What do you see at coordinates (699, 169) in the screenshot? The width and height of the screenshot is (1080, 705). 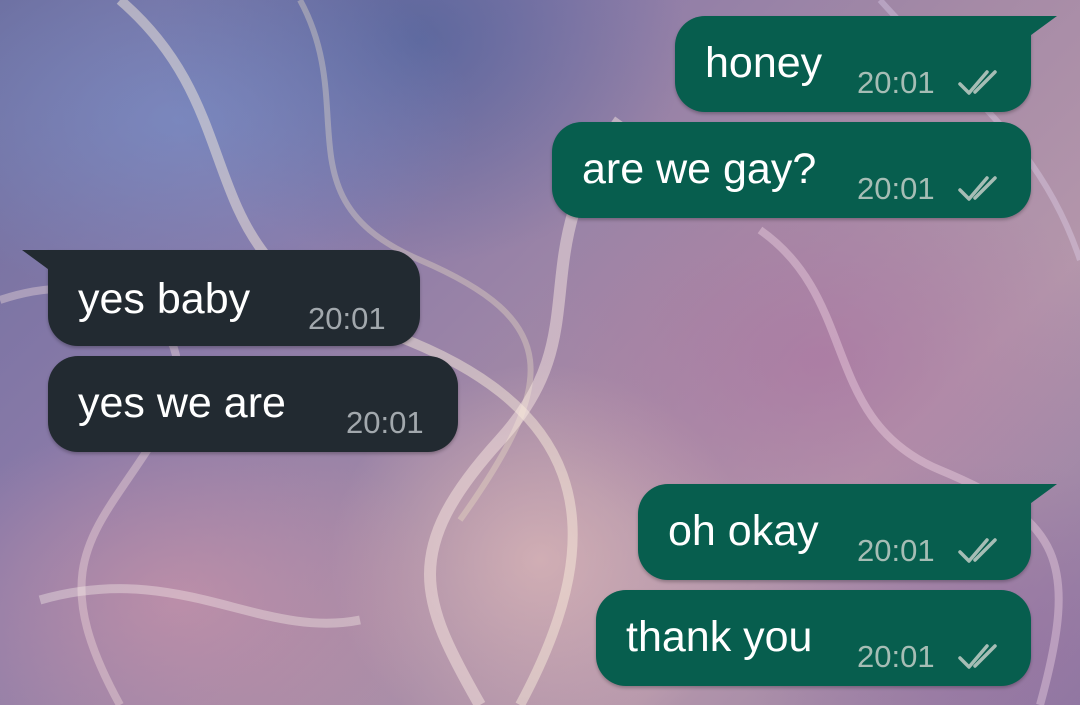 I see `message-text: are we gay?` at bounding box center [699, 169].